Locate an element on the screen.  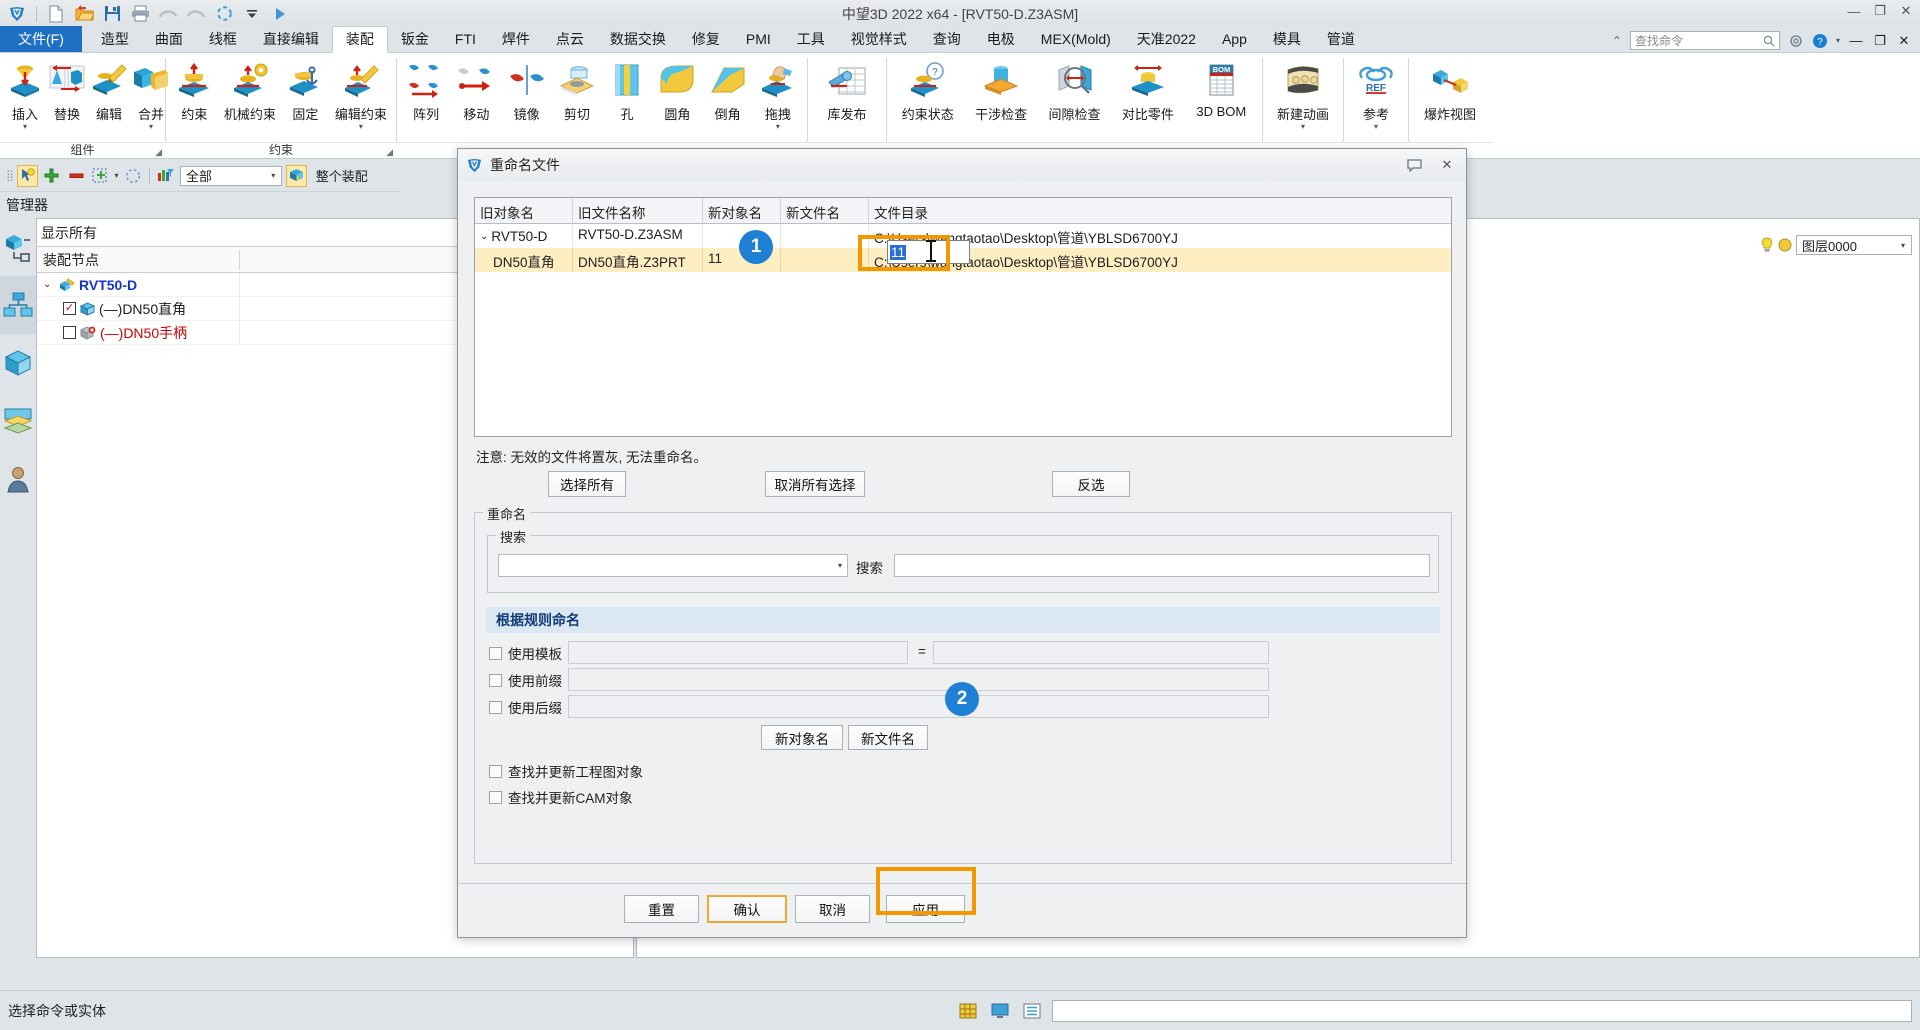
toolbar-grip: ⣿ is located at coordinates (10, 175).